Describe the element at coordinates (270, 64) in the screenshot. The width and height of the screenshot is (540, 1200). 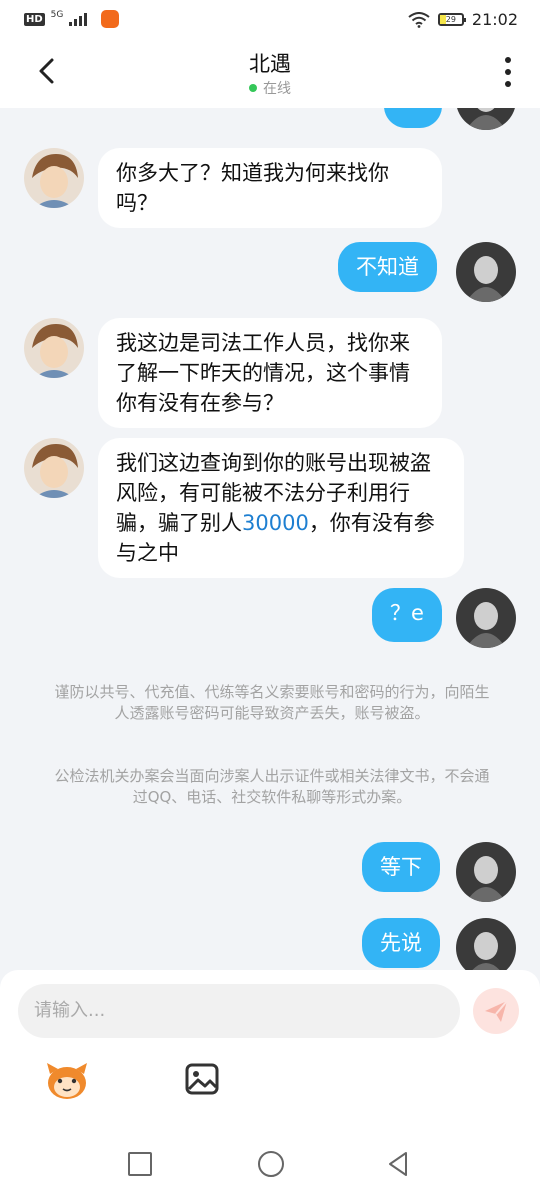
I see `contact-name: 北遇` at that location.